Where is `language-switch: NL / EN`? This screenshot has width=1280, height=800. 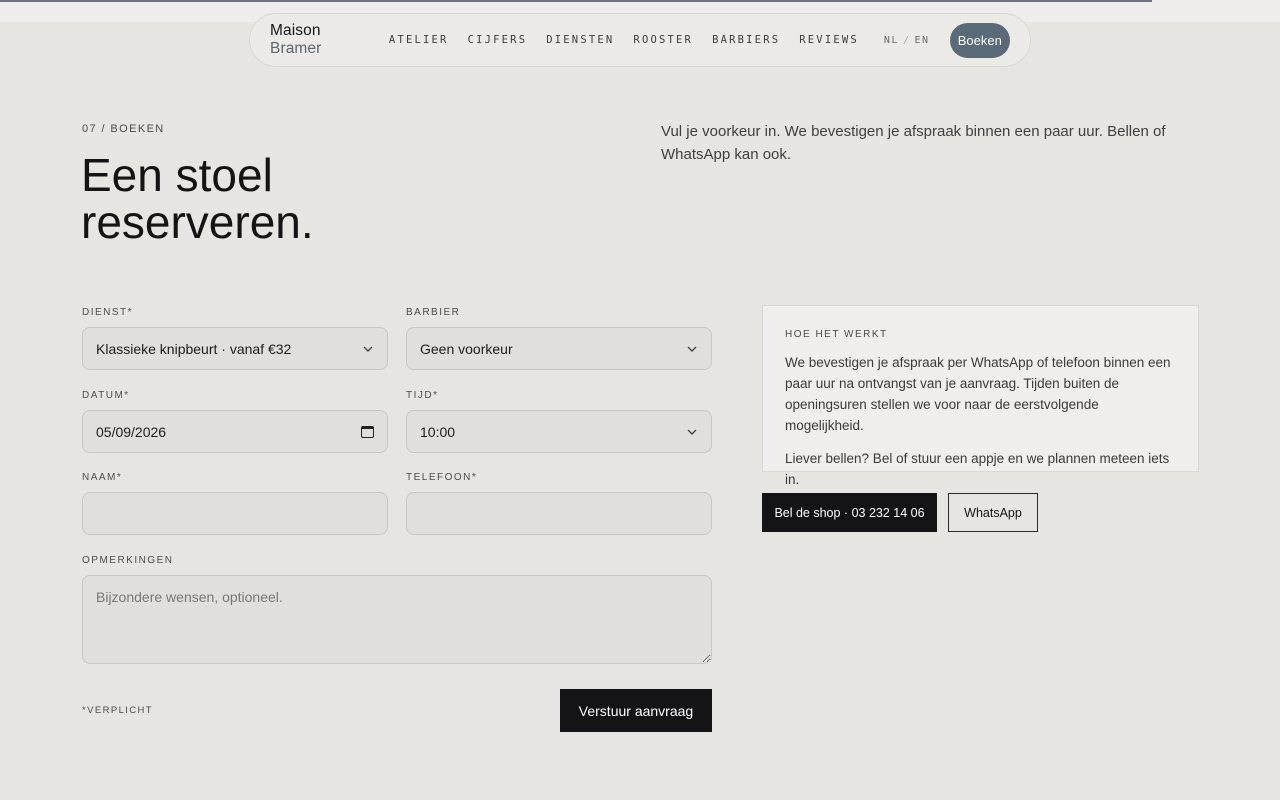 language-switch: NL / EN is located at coordinates (907, 40).